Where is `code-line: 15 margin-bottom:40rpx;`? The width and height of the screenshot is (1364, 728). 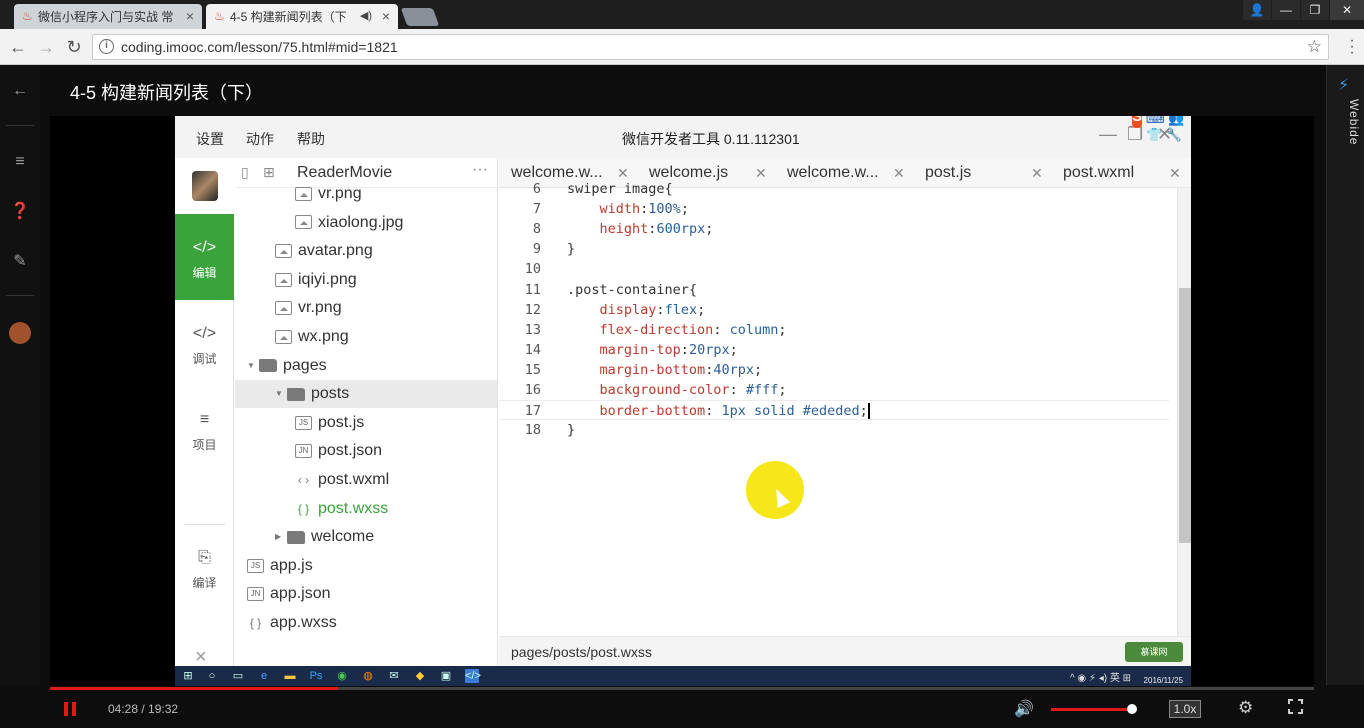 code-line: 15 margin-bottom:40rpx; is located at coordinates (834, 370).